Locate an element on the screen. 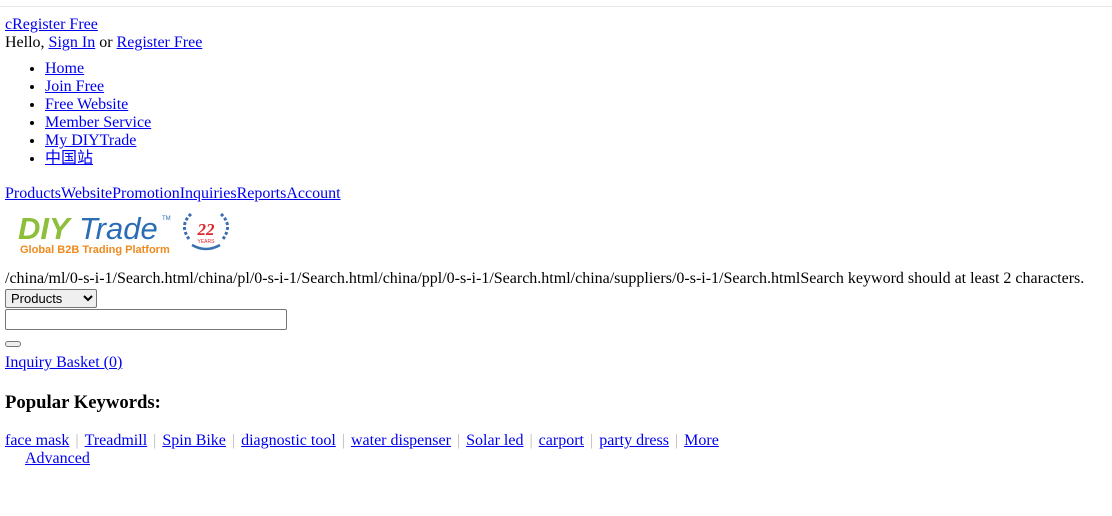 This screenshot has height=516, width=1112. keyword-link: carport is located at coordinates (561, 440).